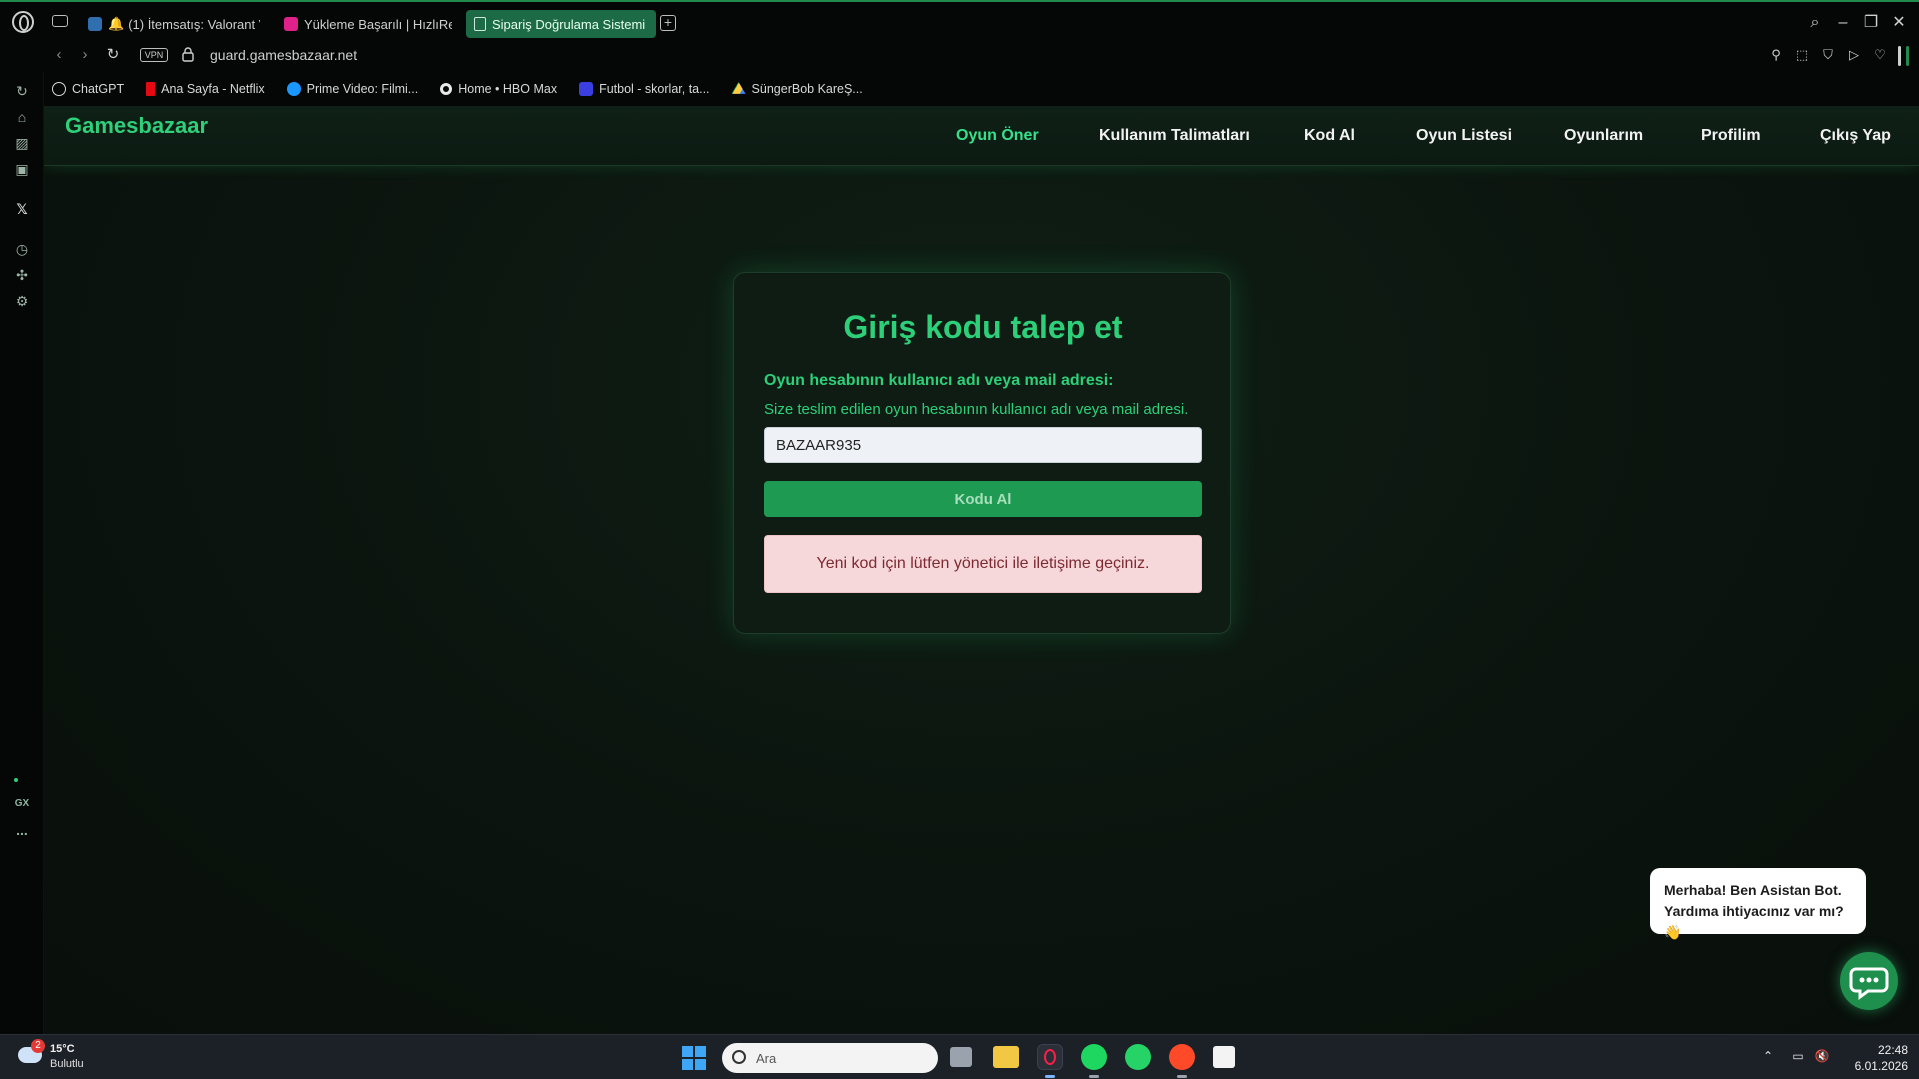 The width and height of the screenshot is (1919, 1079). I want to click on task-view-icon, so click(961, 1057).